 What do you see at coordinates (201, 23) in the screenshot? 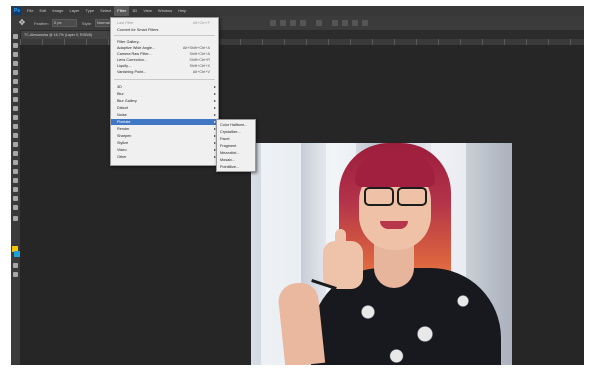
I see `menu-item-shortcut: Alt+Ctrl+F` at bounding box center [201, 23].